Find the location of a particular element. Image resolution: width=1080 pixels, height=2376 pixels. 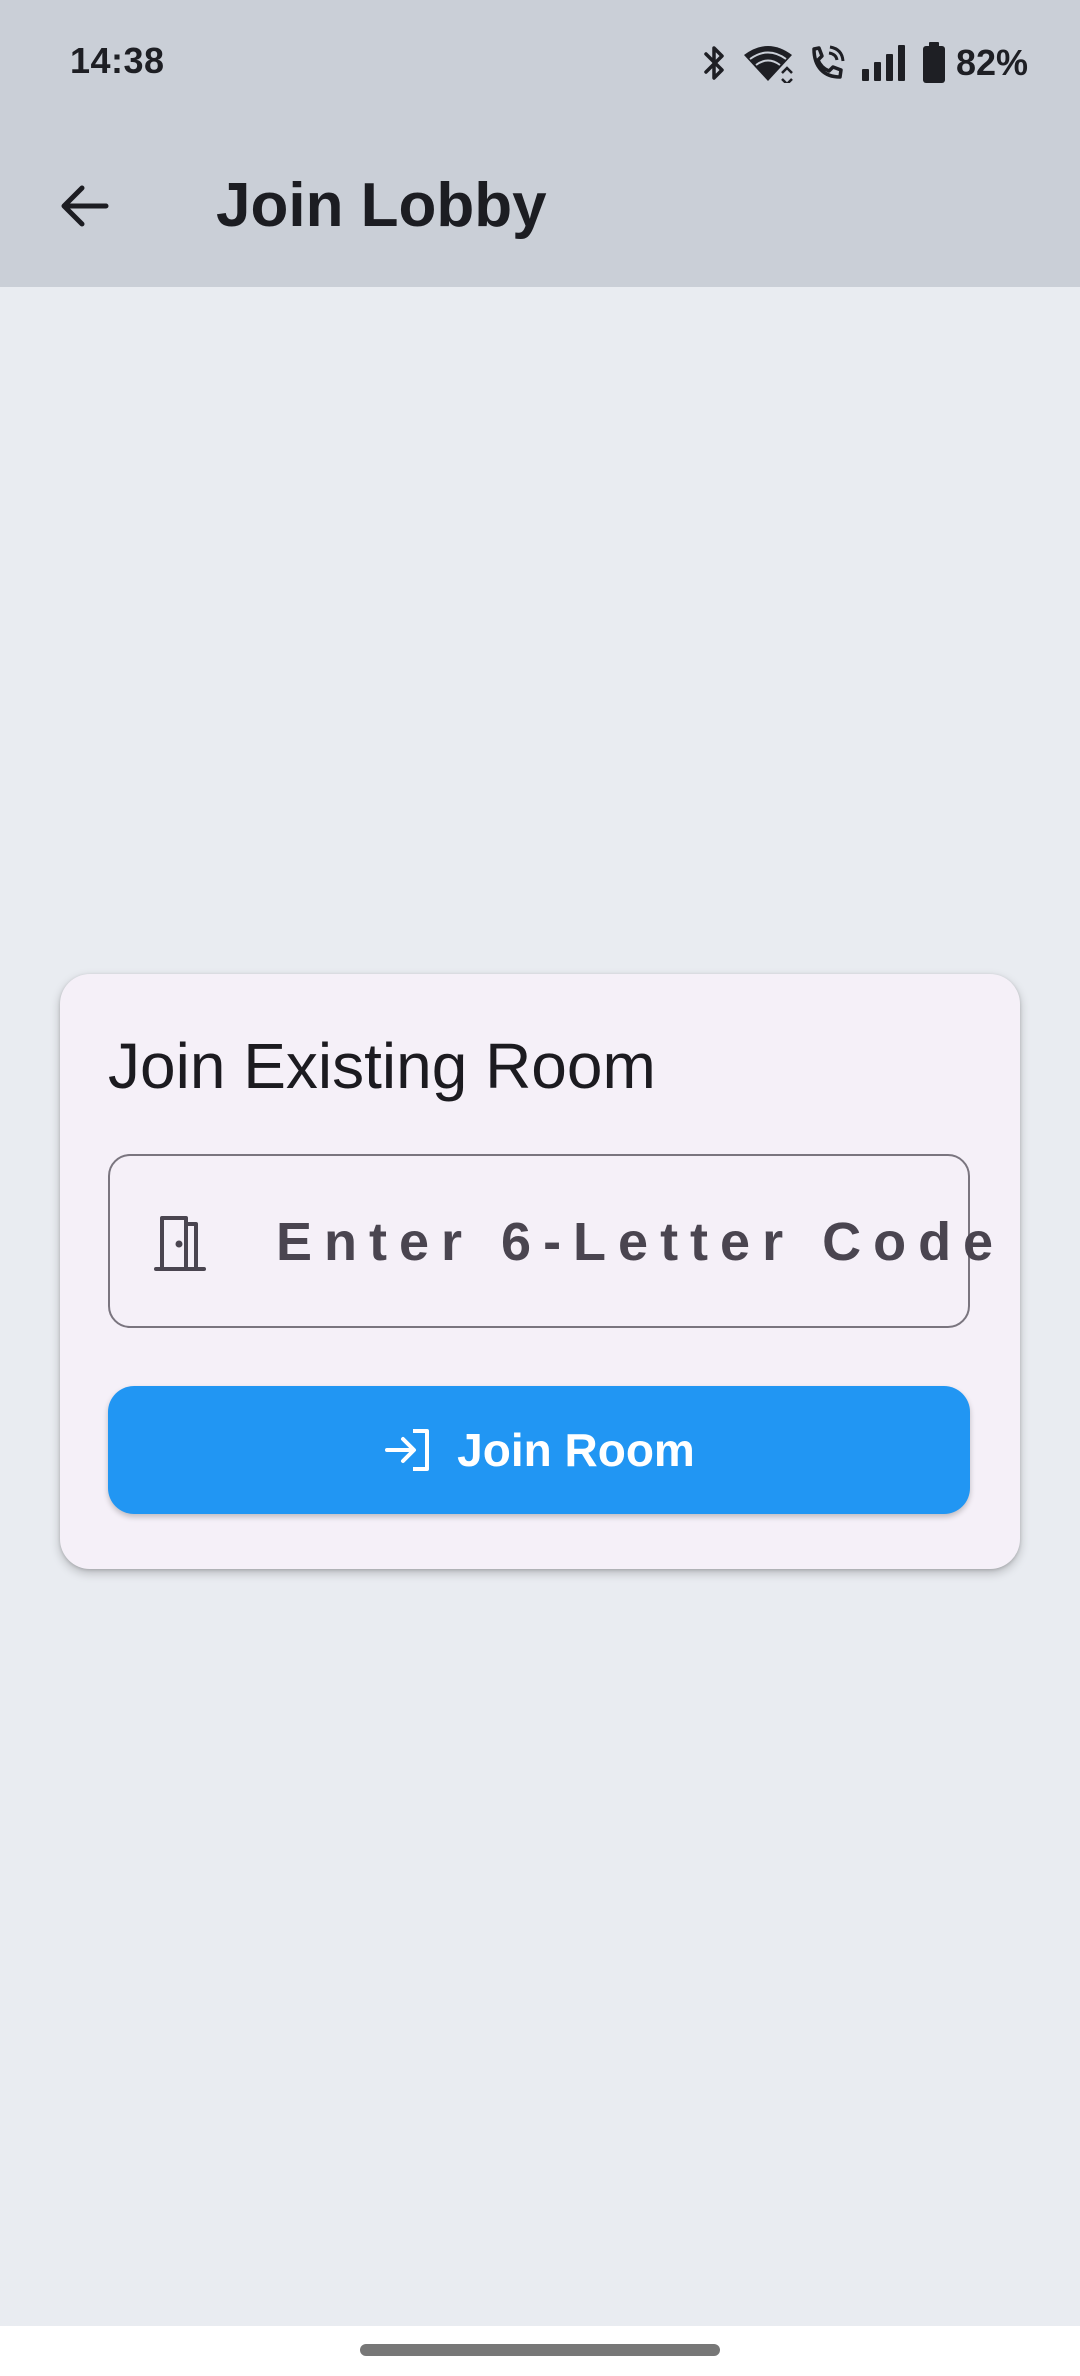

join-room-label: Join Room is located at coordinates (576, 1450).